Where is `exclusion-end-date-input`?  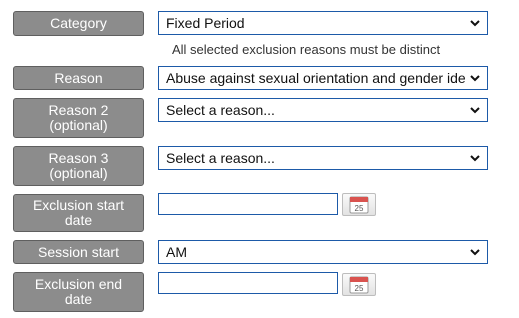 exclusion-end-date-input is located at coordinates (248, 283).